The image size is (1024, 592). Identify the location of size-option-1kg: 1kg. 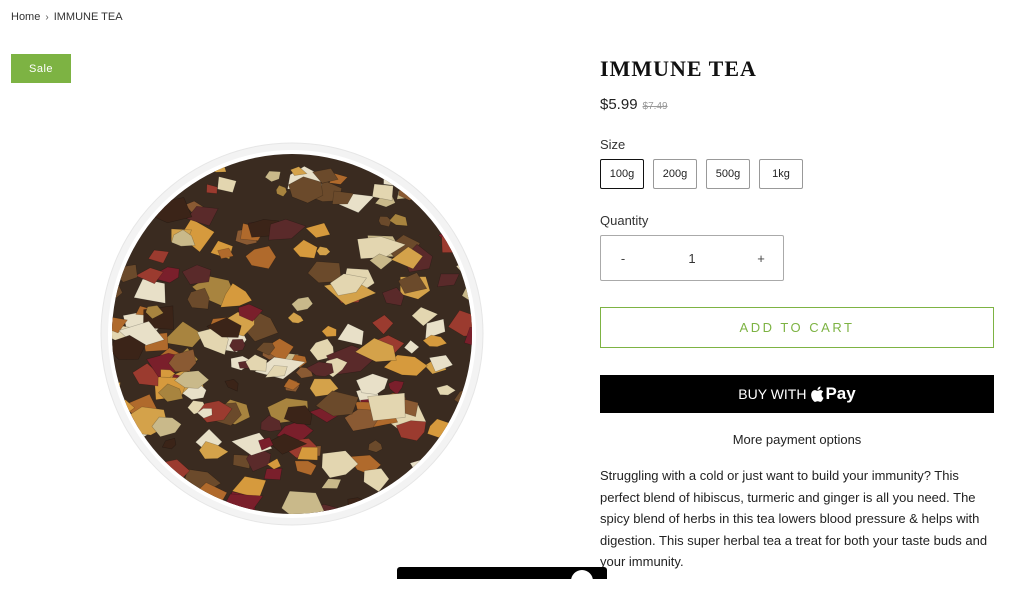
(781, 174).